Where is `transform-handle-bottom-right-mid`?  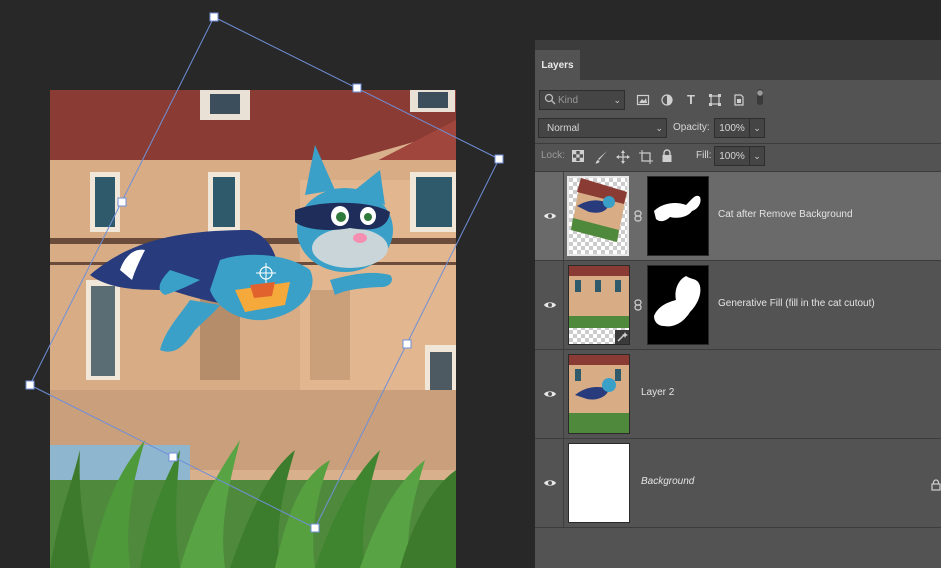 transform-handle-bottom-right-mid is located at coordinates (407, 344).